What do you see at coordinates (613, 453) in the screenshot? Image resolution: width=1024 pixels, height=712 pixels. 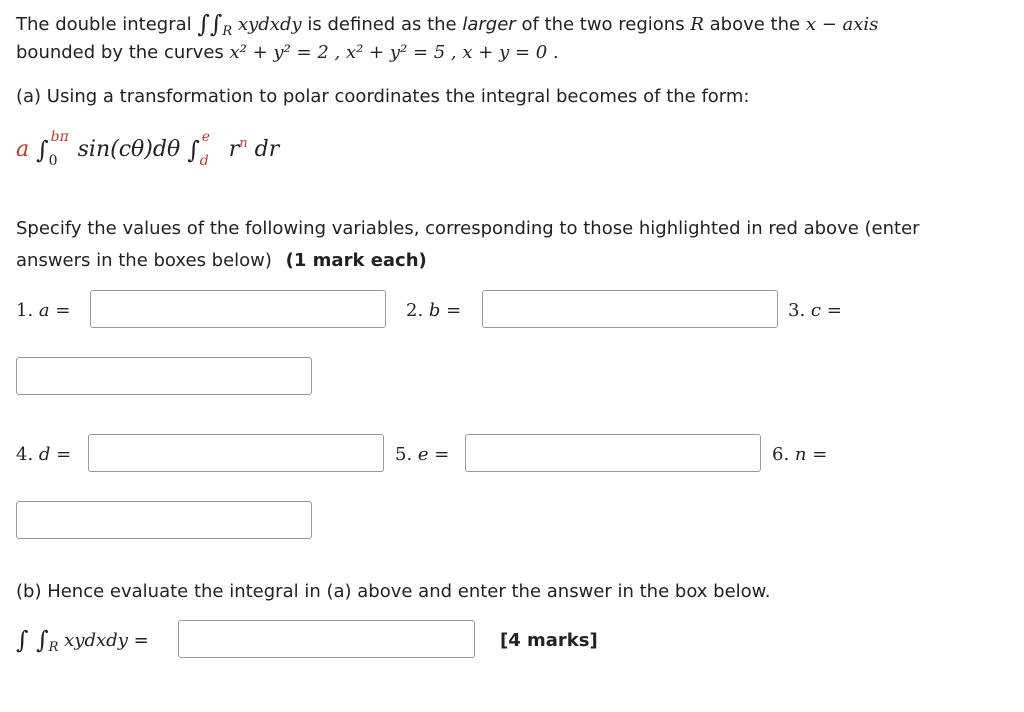 I see `answer-e-input` at bounding box center [613, 453].